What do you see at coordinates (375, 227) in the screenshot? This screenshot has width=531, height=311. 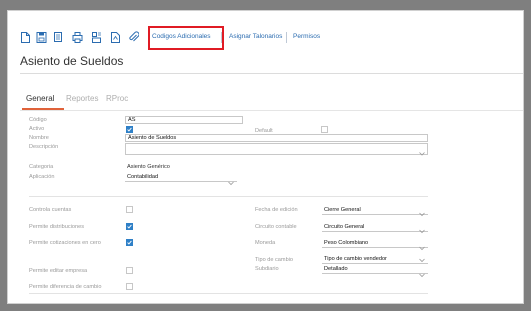 I see `circuito-contable-select: Circuito General` at bounding box center [375, 227].